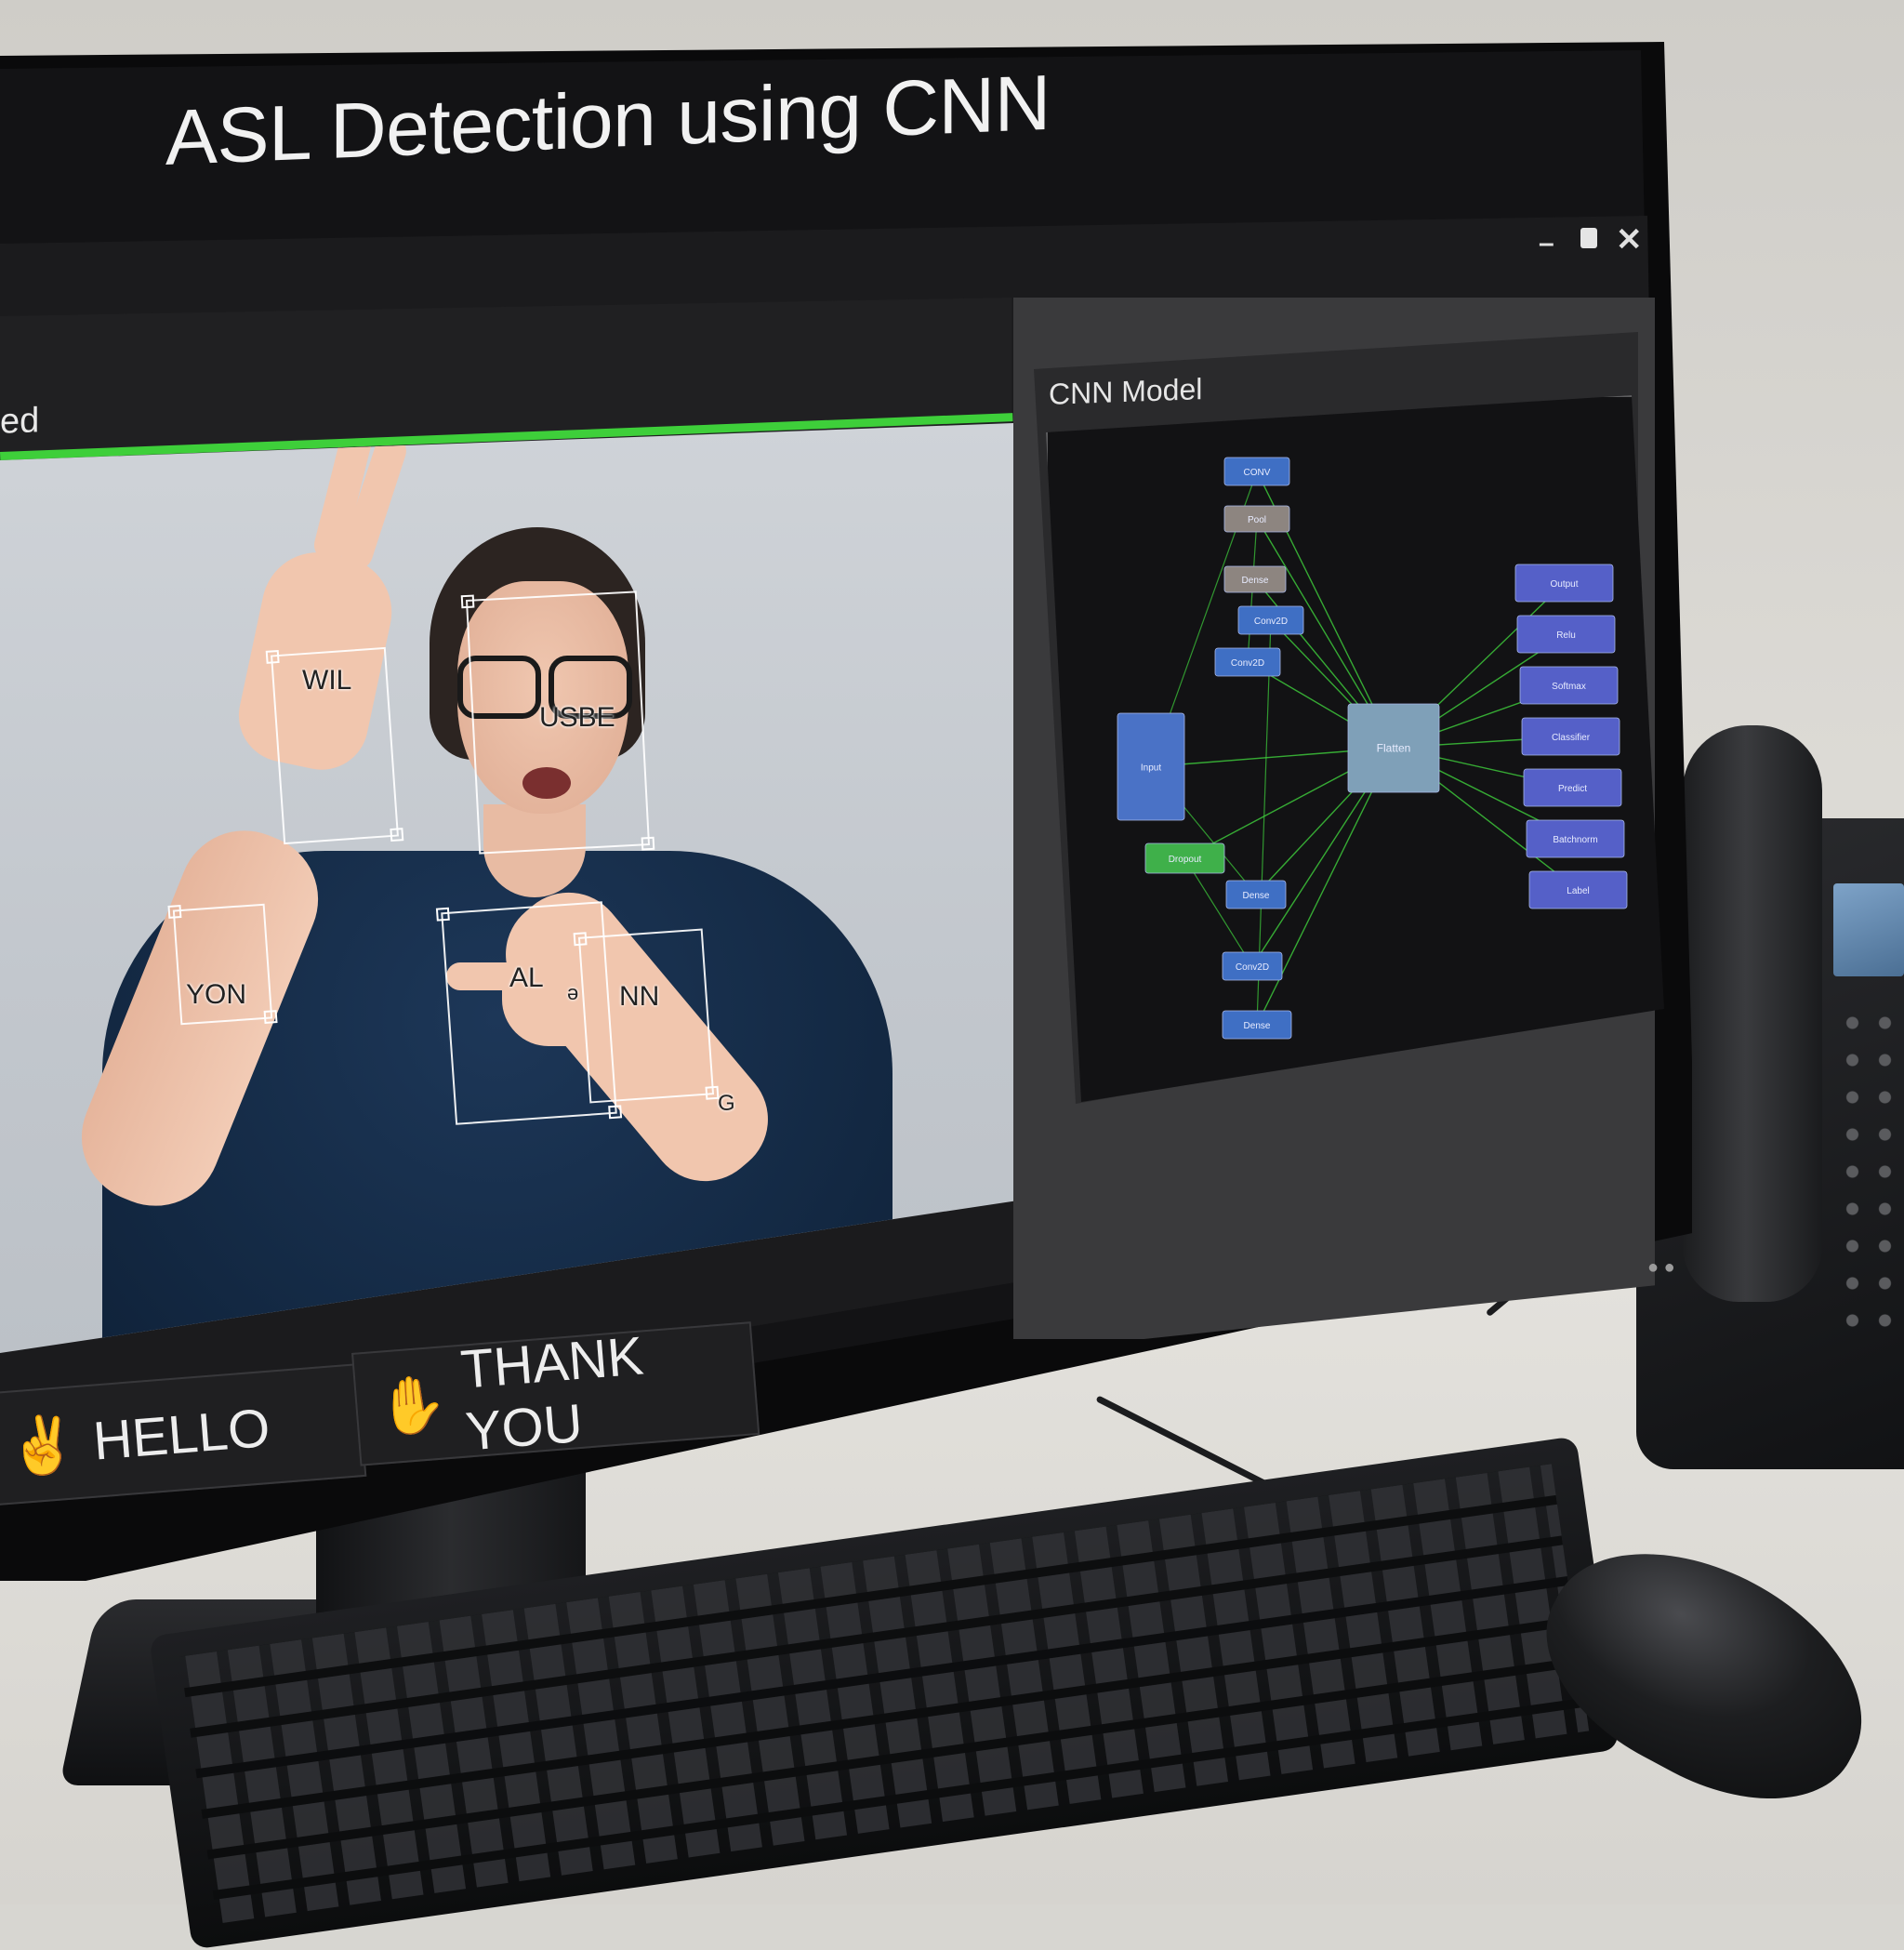 The width and height of the screenshot is (1904, 1950). Describe the element at coordinates (216, 994) in the screenshot. I see `detection-label: YON` at that location.